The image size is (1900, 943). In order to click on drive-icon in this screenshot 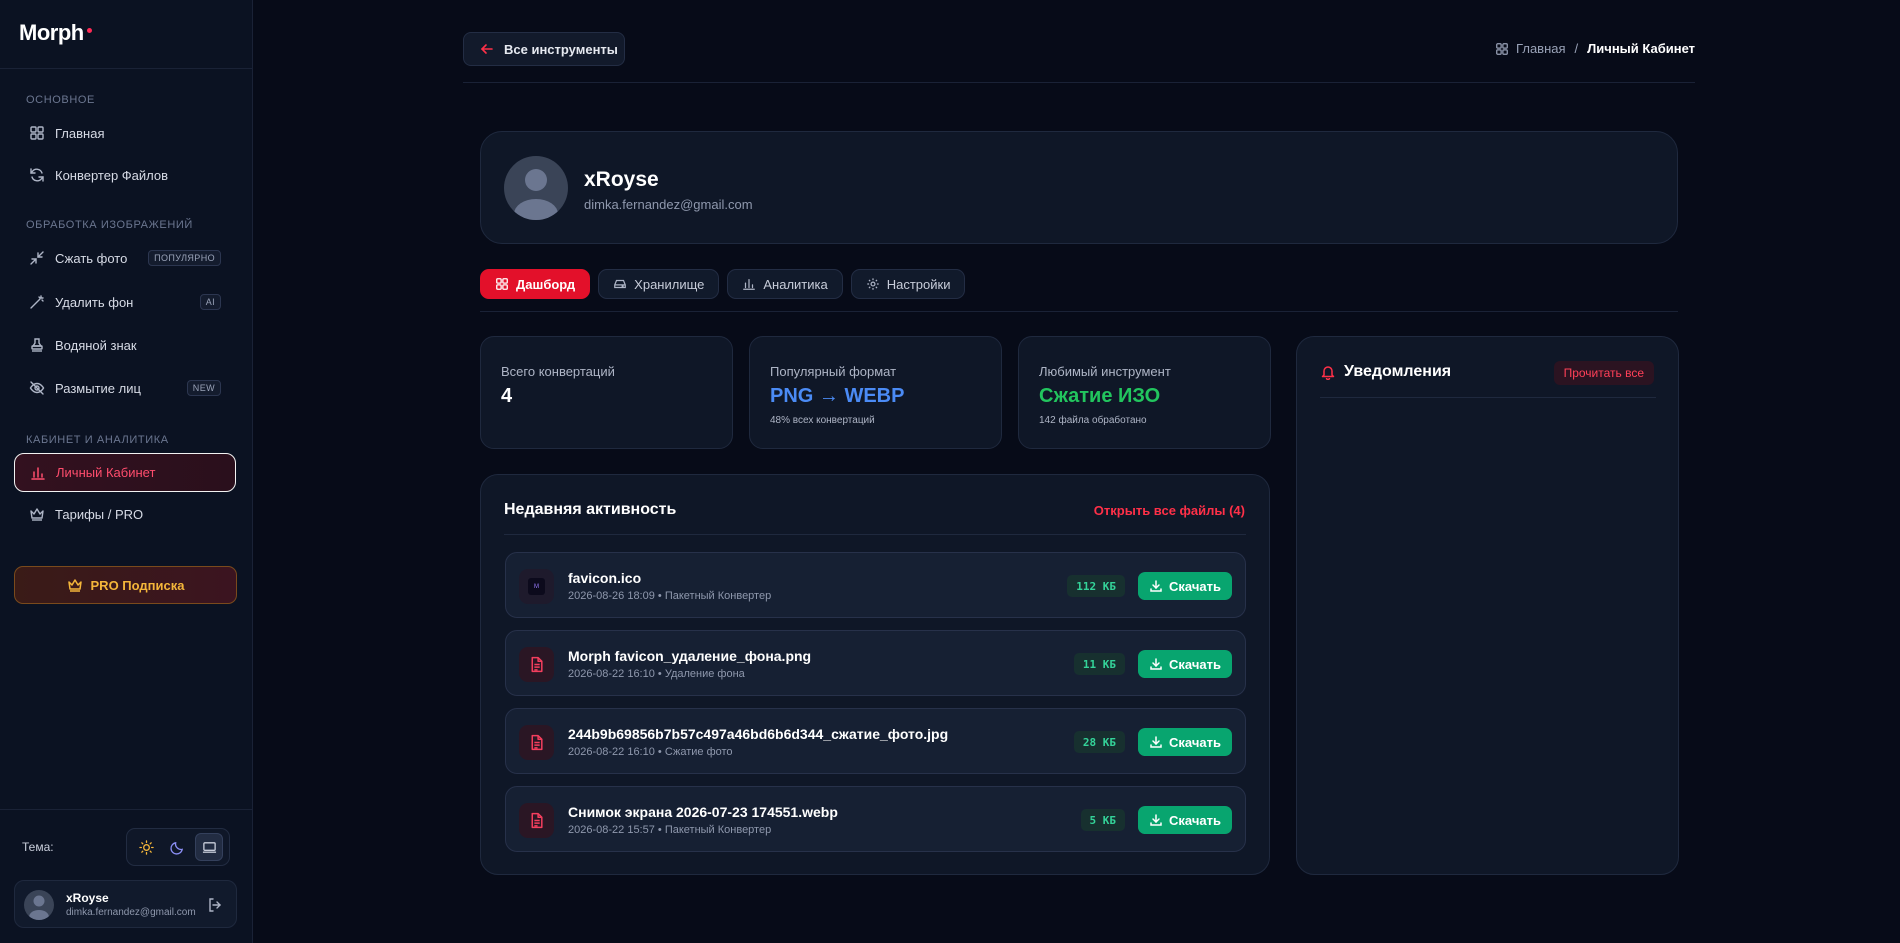, I will do `click(620, 284)`.